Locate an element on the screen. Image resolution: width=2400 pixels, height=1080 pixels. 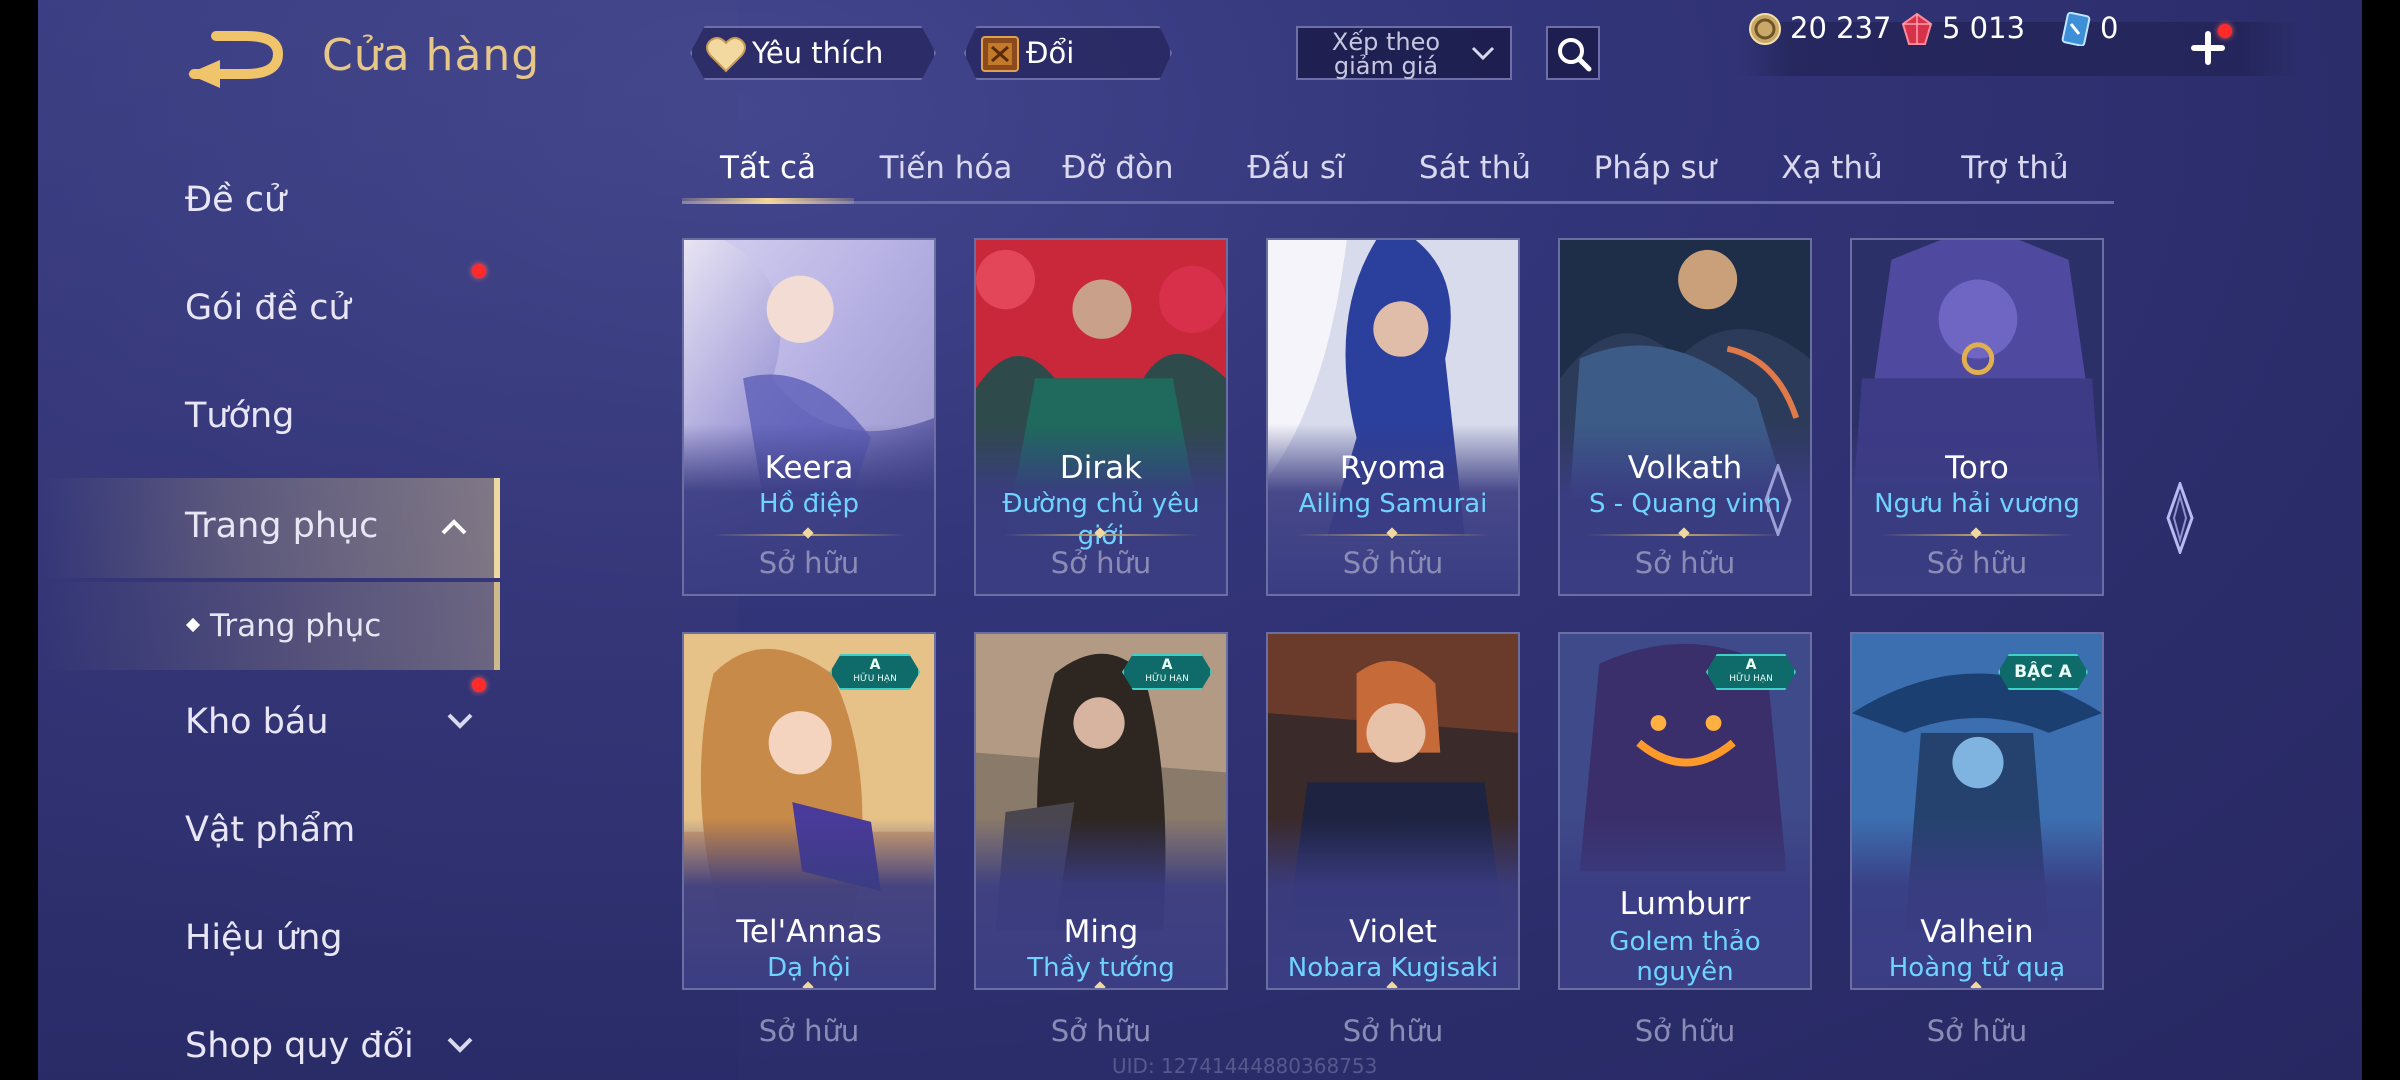
sidebar-subitem-label: Trang phục is located at coordinates (296, 626).